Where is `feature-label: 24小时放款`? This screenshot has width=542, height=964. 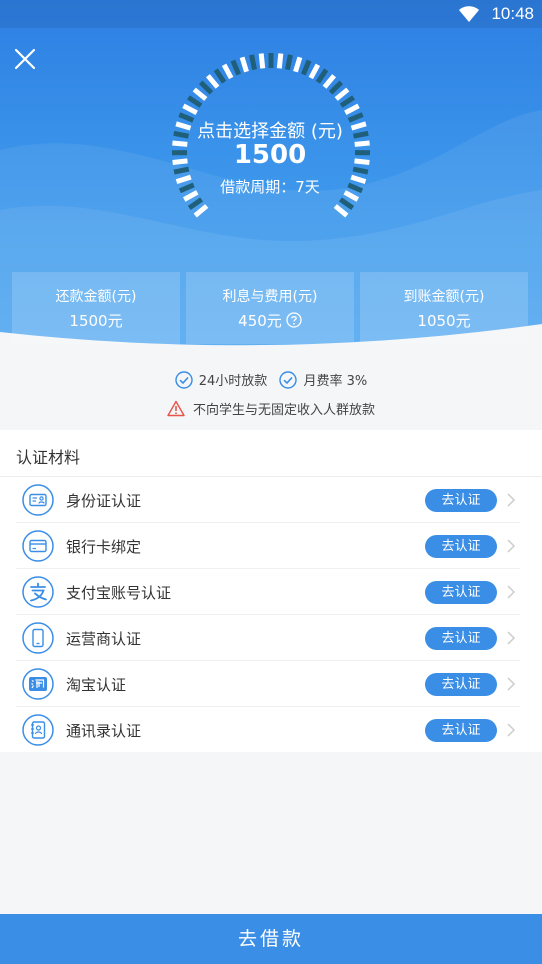 feature-label: 24小时放款 is located at coordinates (233, 381).